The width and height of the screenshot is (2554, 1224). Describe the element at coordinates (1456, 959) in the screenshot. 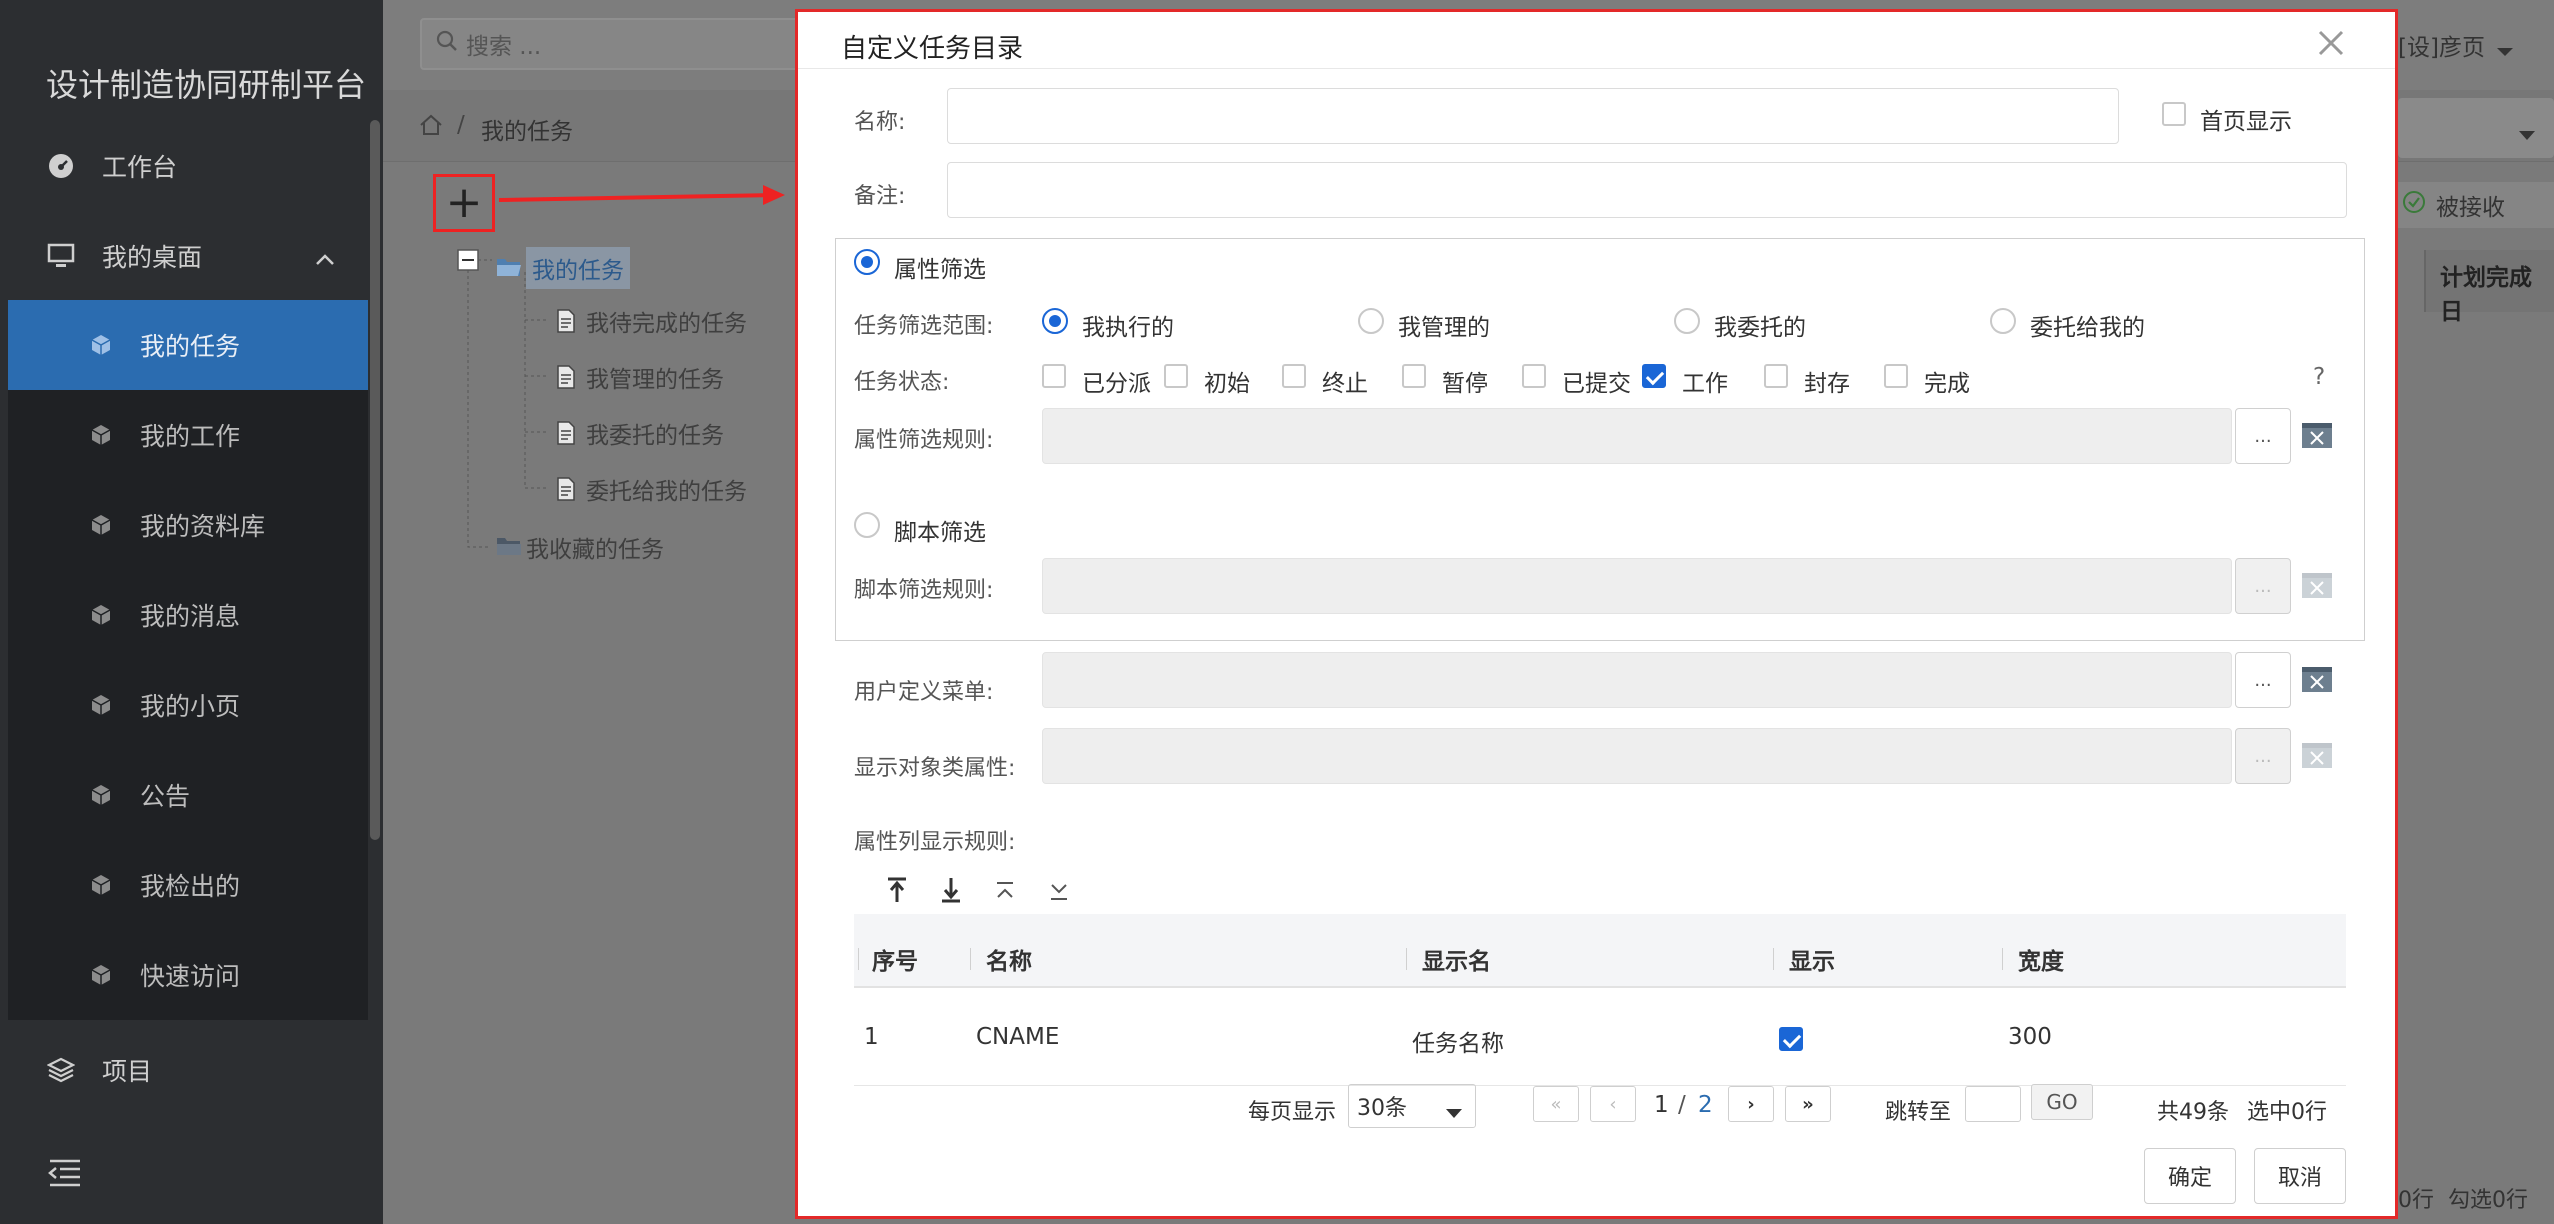

I see `column-header-display-name: 显示名` at that location.